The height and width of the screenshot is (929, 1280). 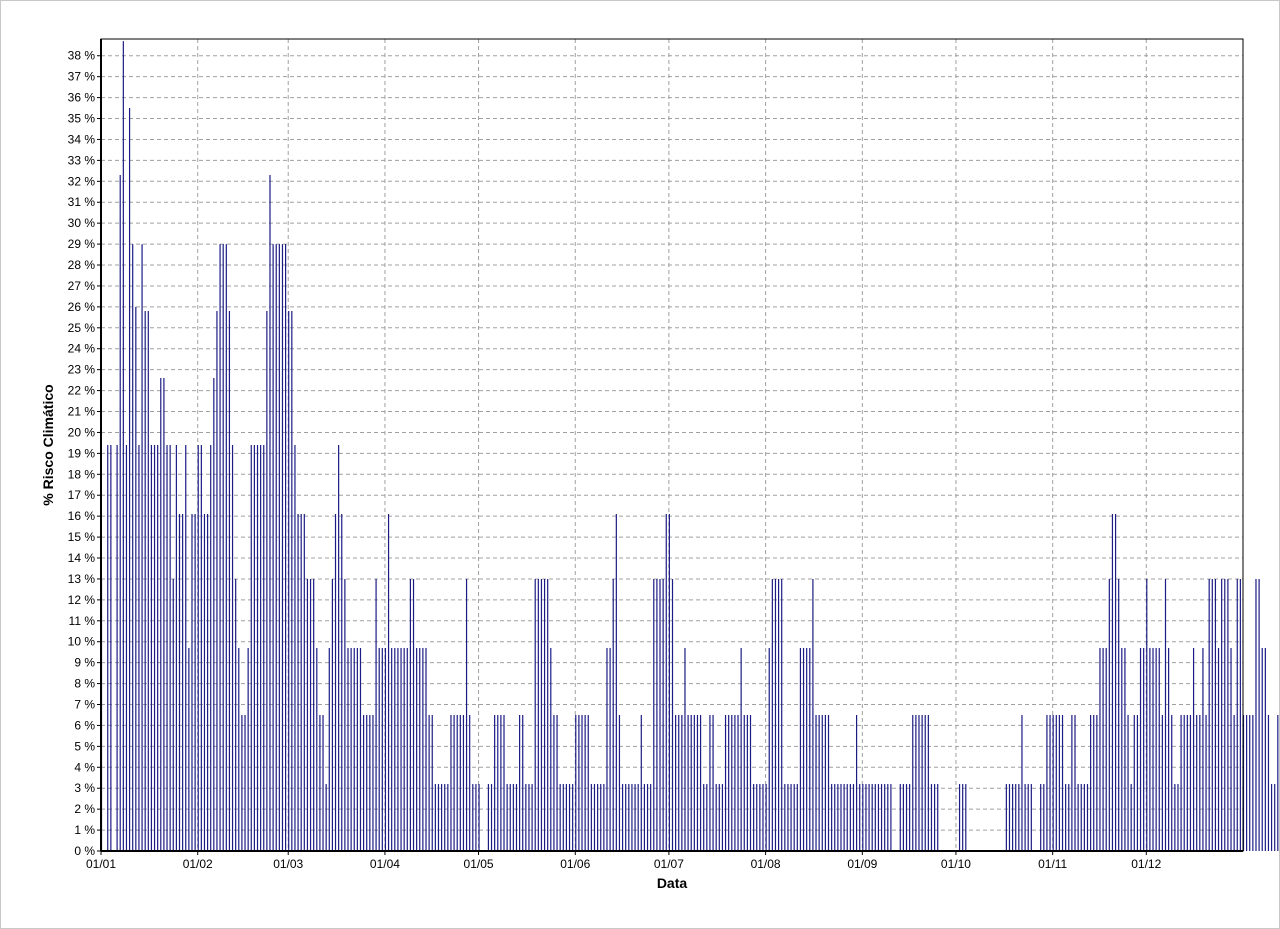 What do you see at coordinates (82, 56) in the screenshot?
I see `y-tick-label: 38 %` at bounding box center [82, 56].